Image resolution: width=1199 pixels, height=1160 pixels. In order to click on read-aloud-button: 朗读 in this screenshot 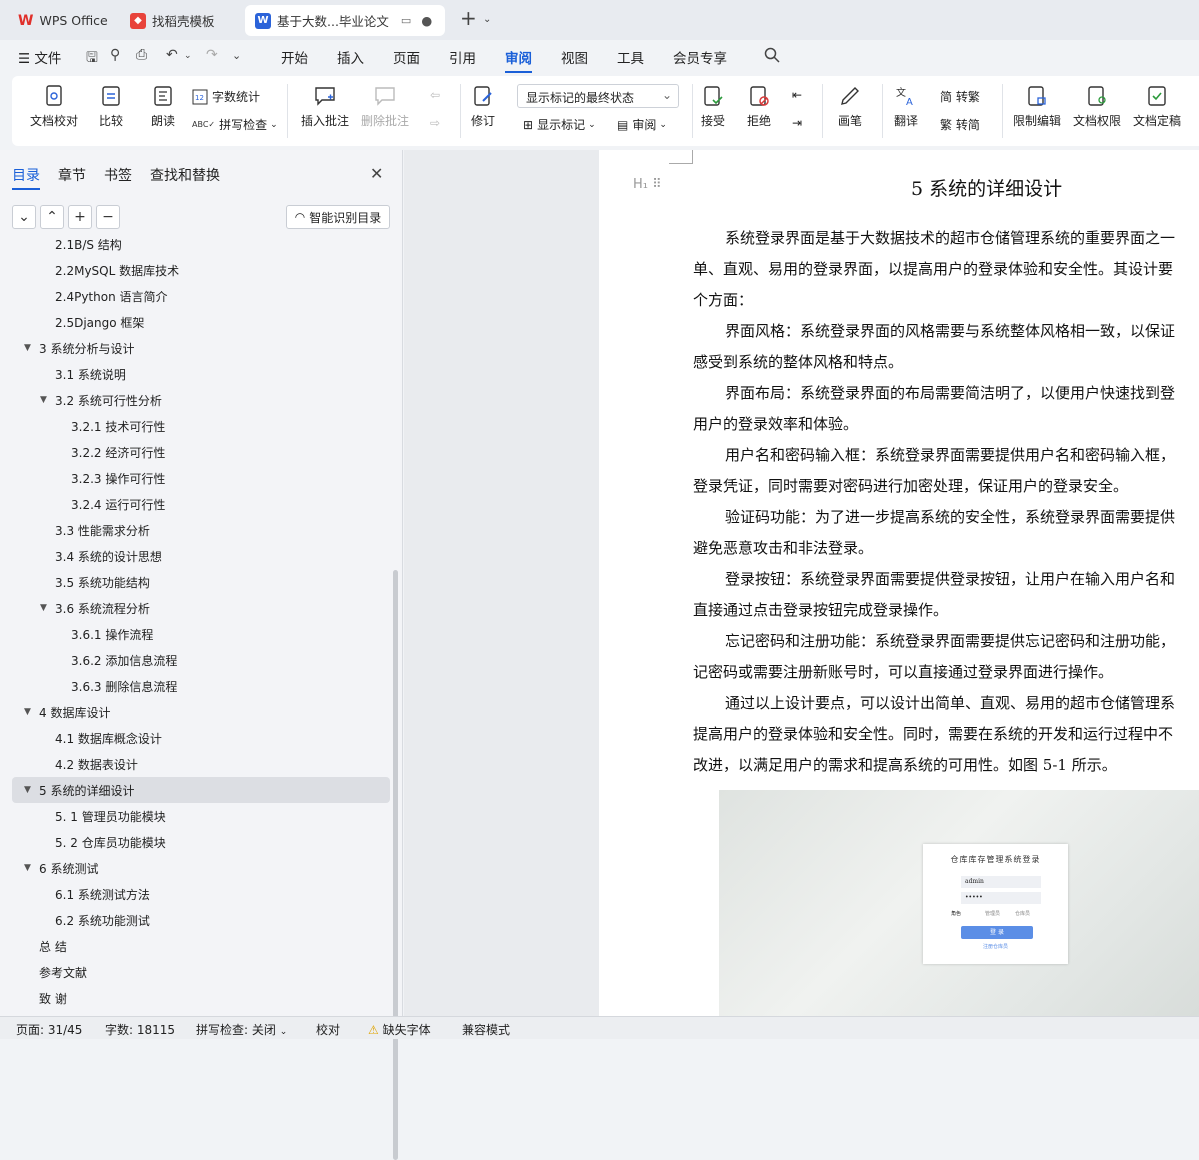, I will do `click(163, 106)`.